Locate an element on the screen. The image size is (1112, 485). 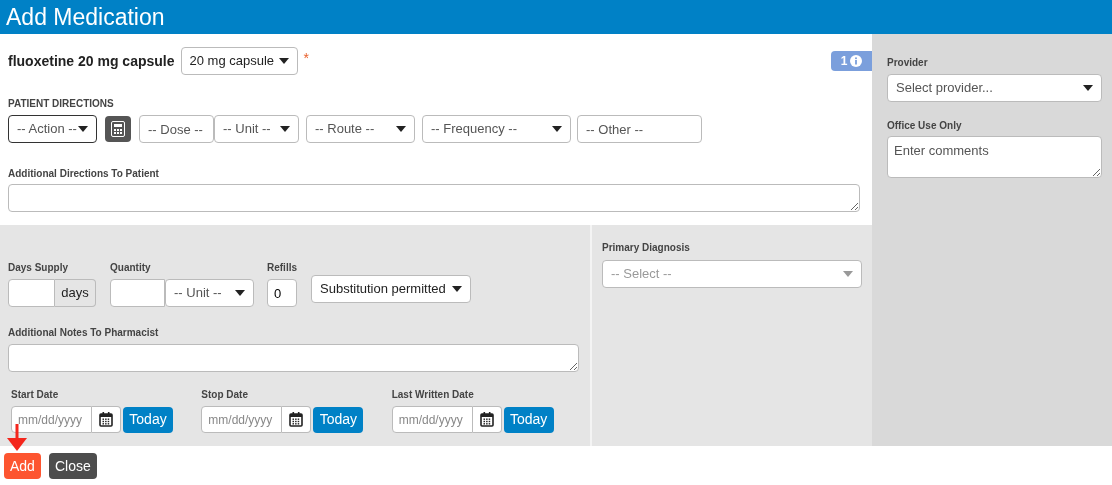
section-heading: PATIENT DIRECTIONS is located at coordinates (61, 104).